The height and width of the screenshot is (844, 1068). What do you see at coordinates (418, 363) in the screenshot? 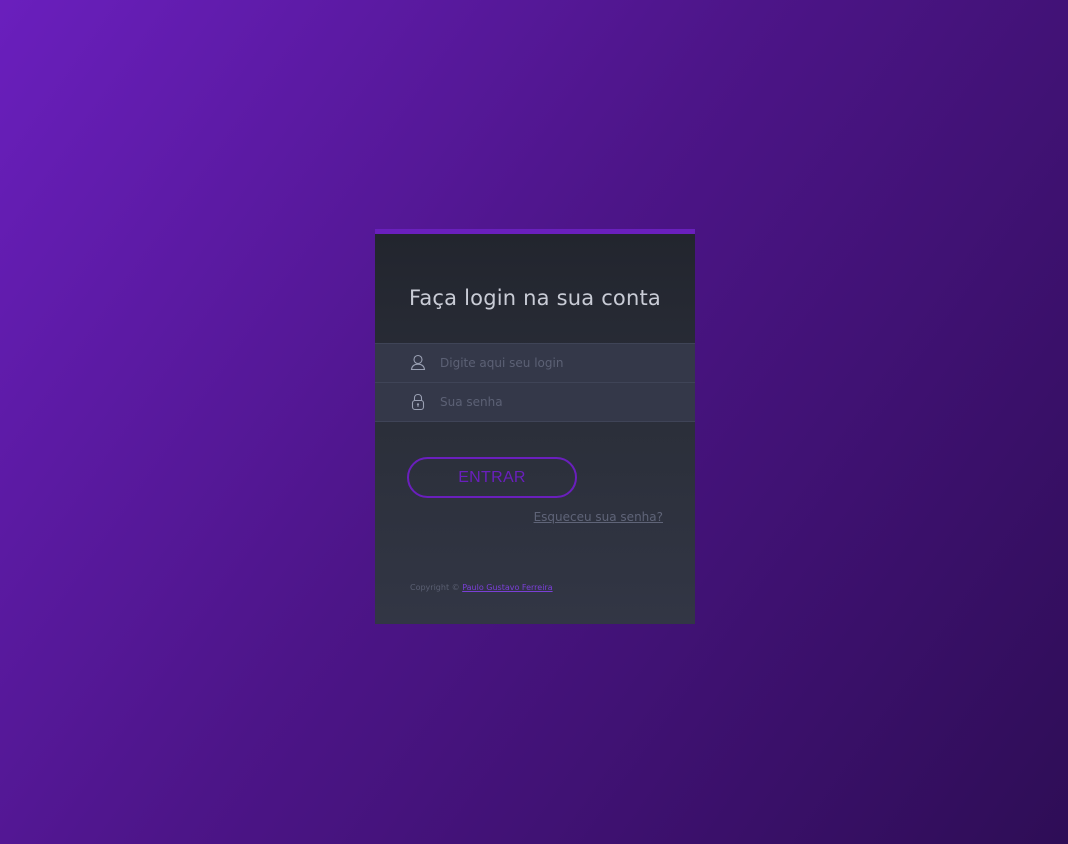
I see `user-icon` at bounding box center [418, 363].